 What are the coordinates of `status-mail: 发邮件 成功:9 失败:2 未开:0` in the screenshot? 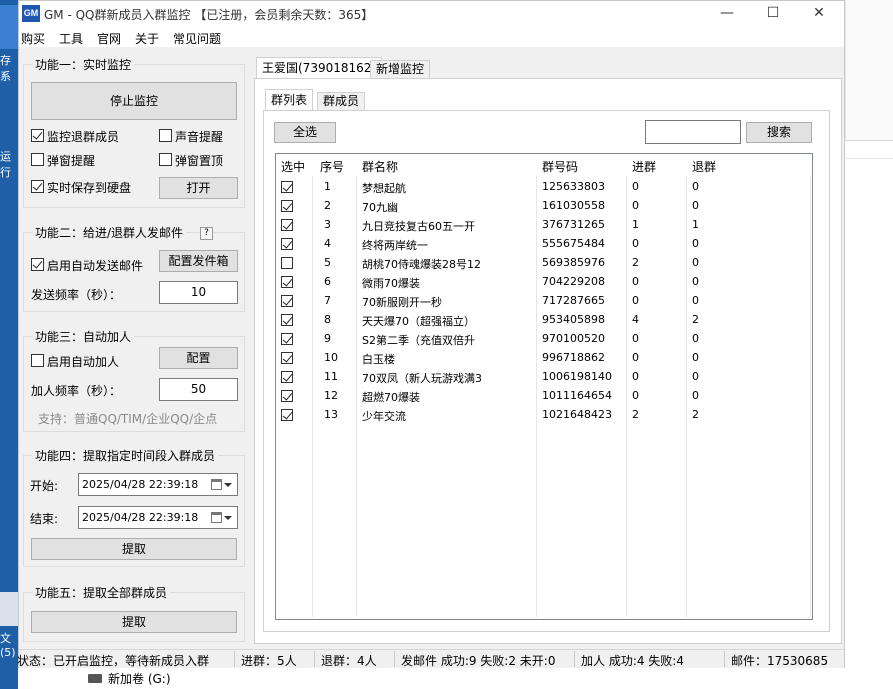 It's located at (478, 661).